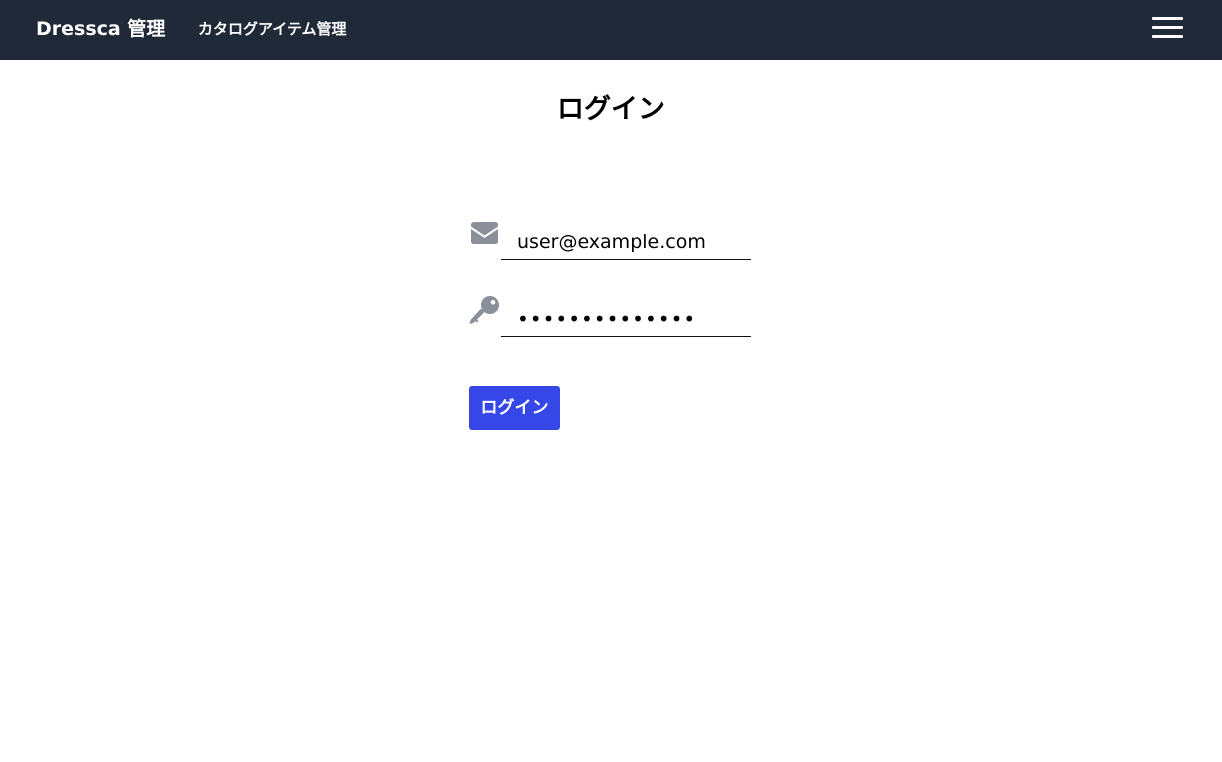 The height and width of the screenshot is (762, 1222). I want to click on top-navbar: Dressca 管理 カタログアイテム管理, so click(611, 30).